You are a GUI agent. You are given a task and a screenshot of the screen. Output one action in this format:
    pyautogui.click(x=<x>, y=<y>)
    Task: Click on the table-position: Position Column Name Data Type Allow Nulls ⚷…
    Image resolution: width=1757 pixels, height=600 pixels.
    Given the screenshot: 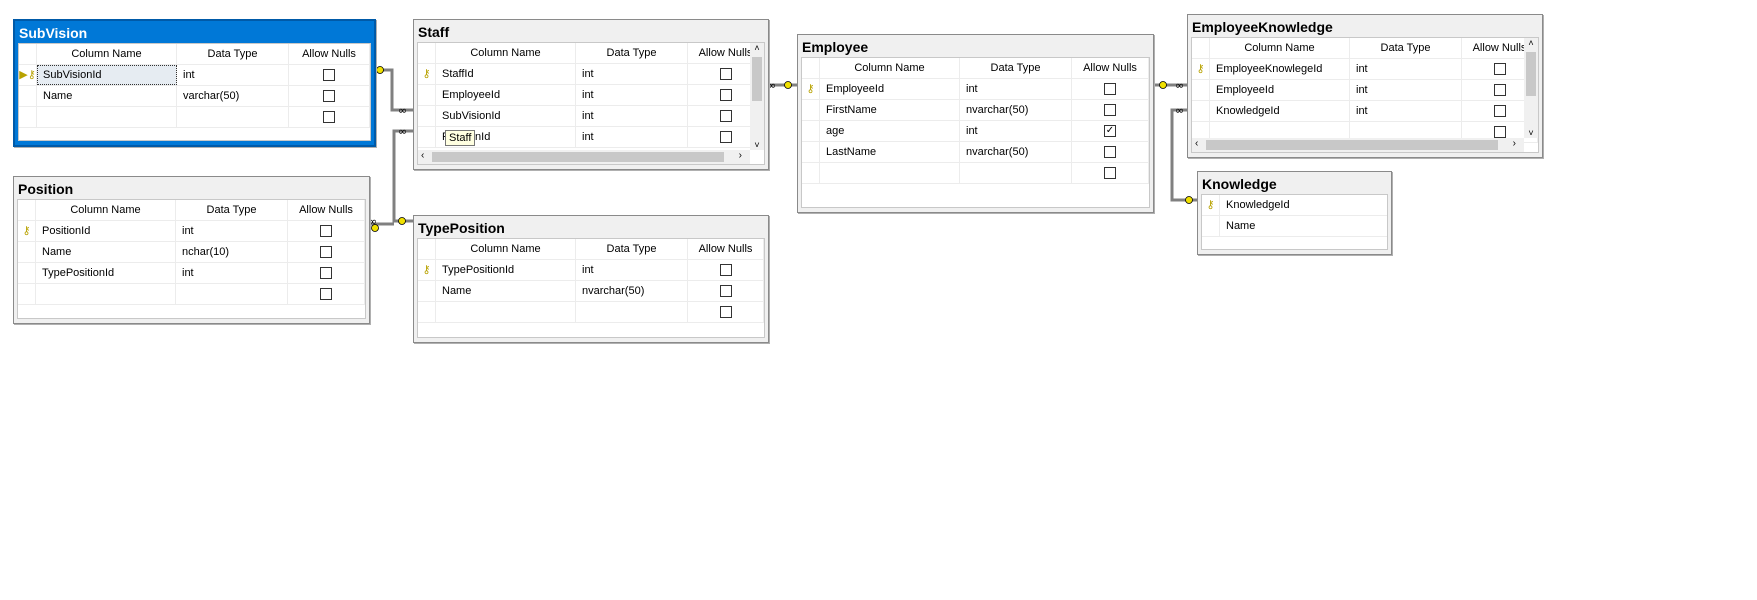 What is the action you would take?
    pyautogui.click(x=191, y=250)
    